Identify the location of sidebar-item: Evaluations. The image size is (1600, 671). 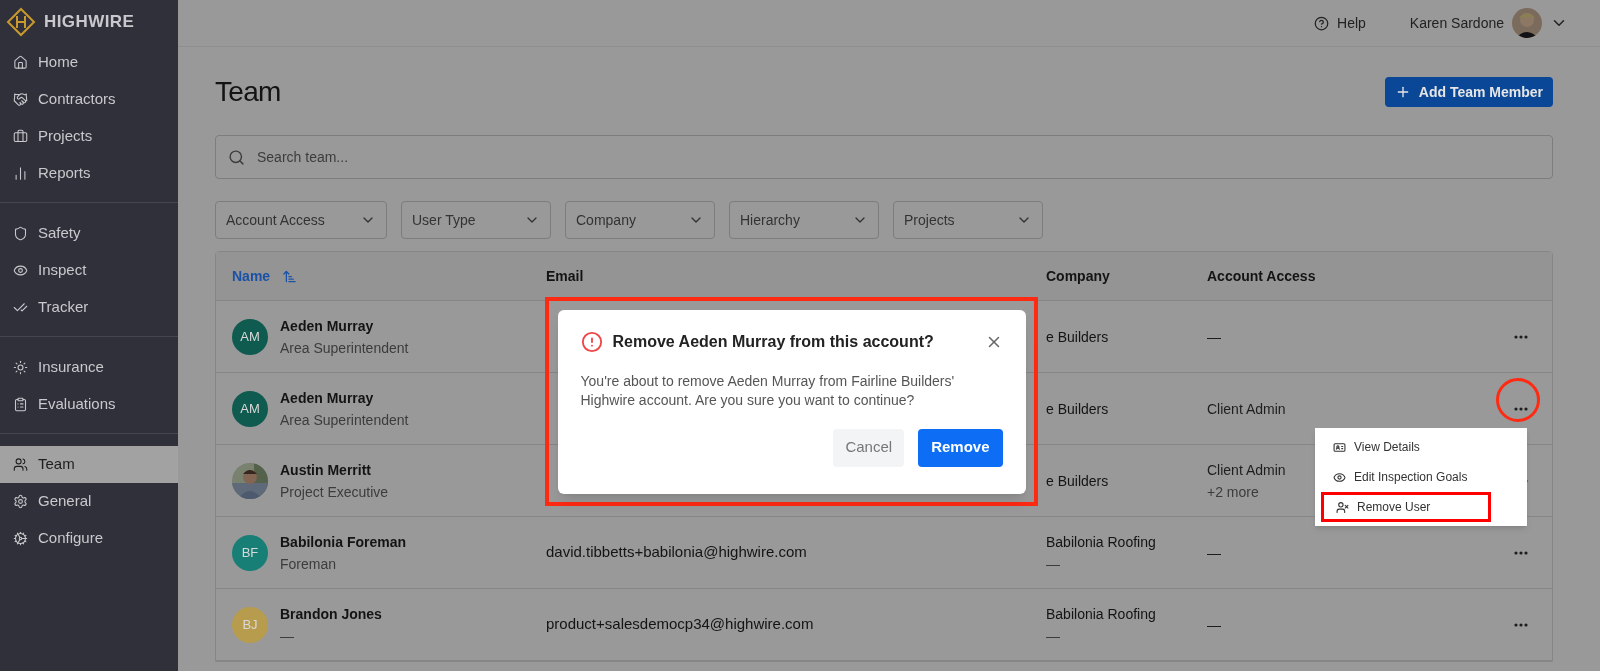
(89, 404).